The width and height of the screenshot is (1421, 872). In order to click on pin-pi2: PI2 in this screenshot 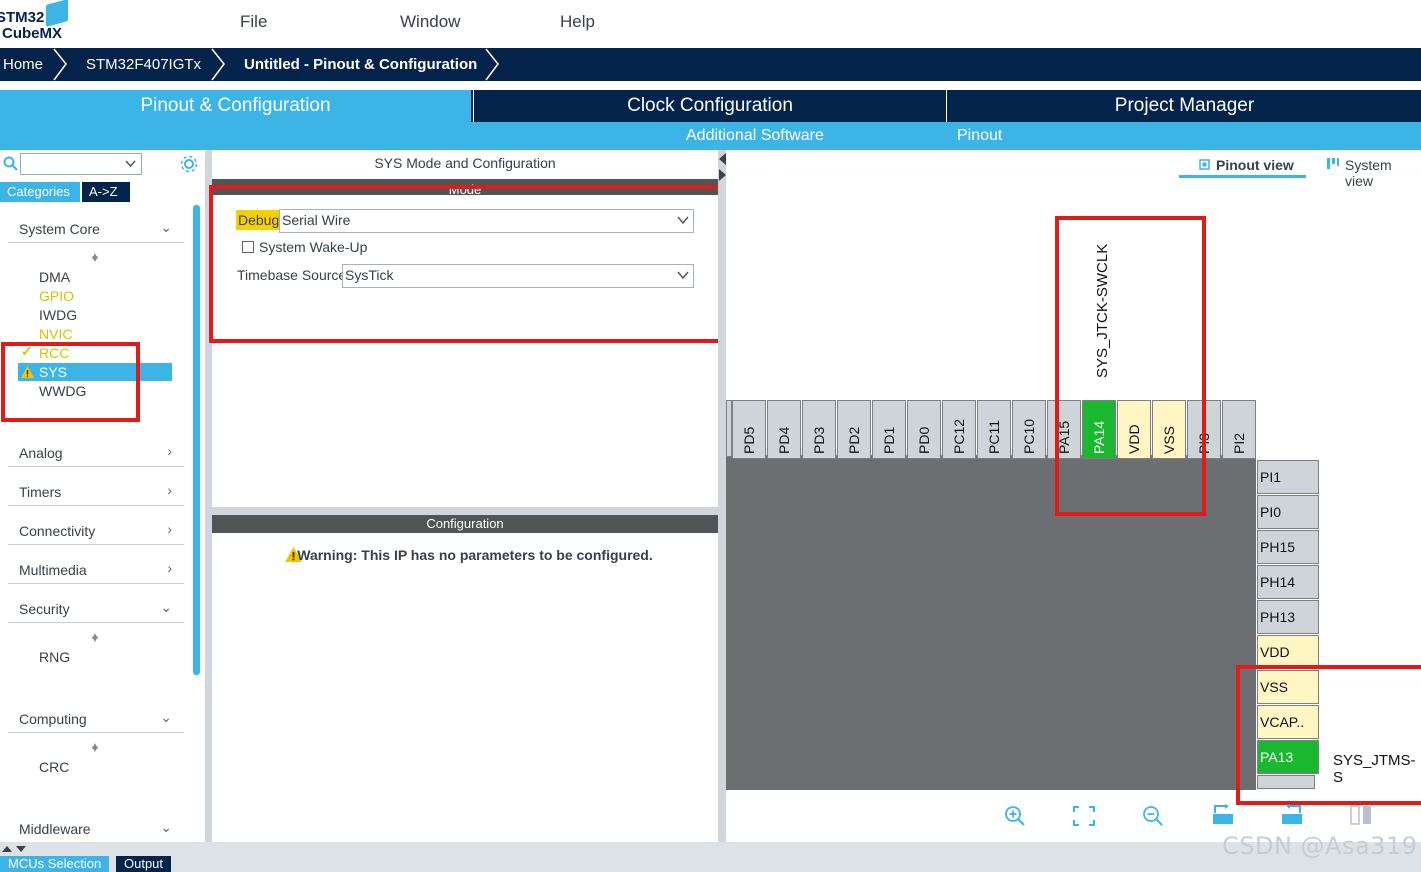, I will do `click(1239, 429)`.